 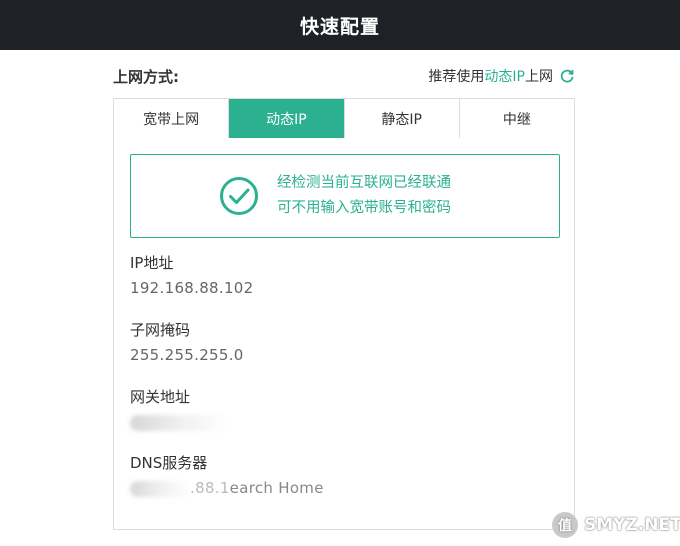 I want to click on connection-notice: 经检测当前互联网已经联通 可不用输入宽带账号和密码, so click(x=345, y=196).